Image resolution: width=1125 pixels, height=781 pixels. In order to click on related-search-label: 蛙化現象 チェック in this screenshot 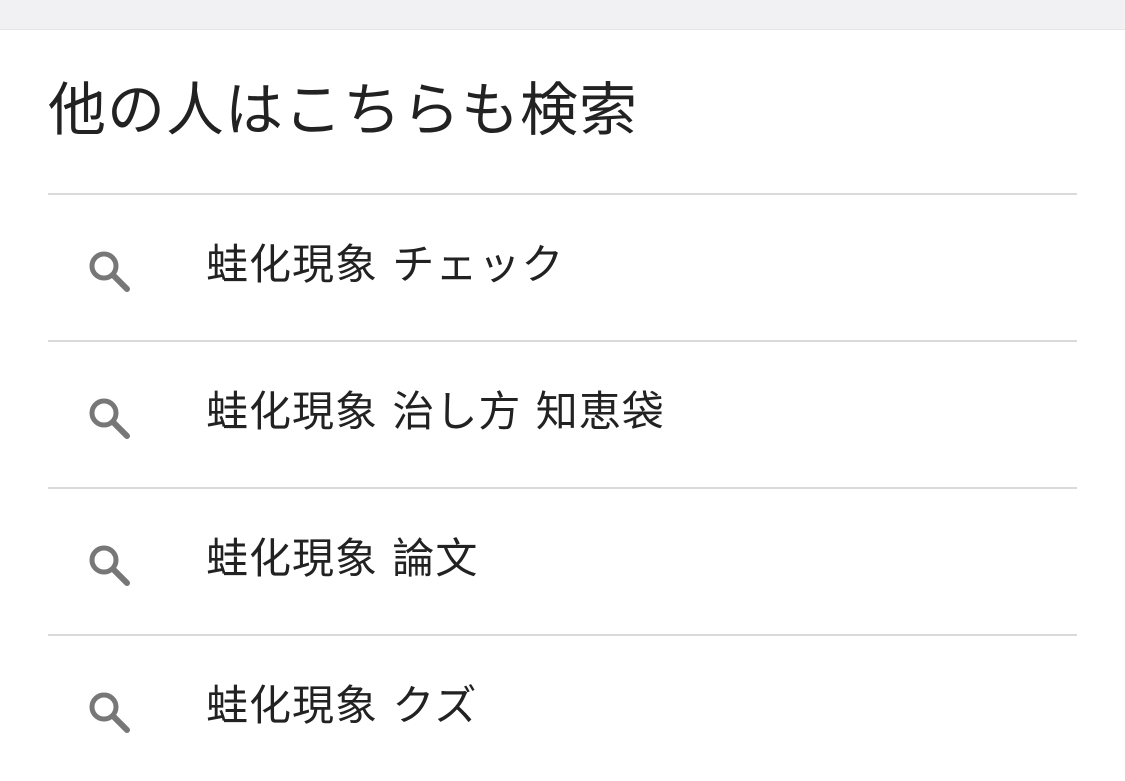, I will do `click(385, 264)`.